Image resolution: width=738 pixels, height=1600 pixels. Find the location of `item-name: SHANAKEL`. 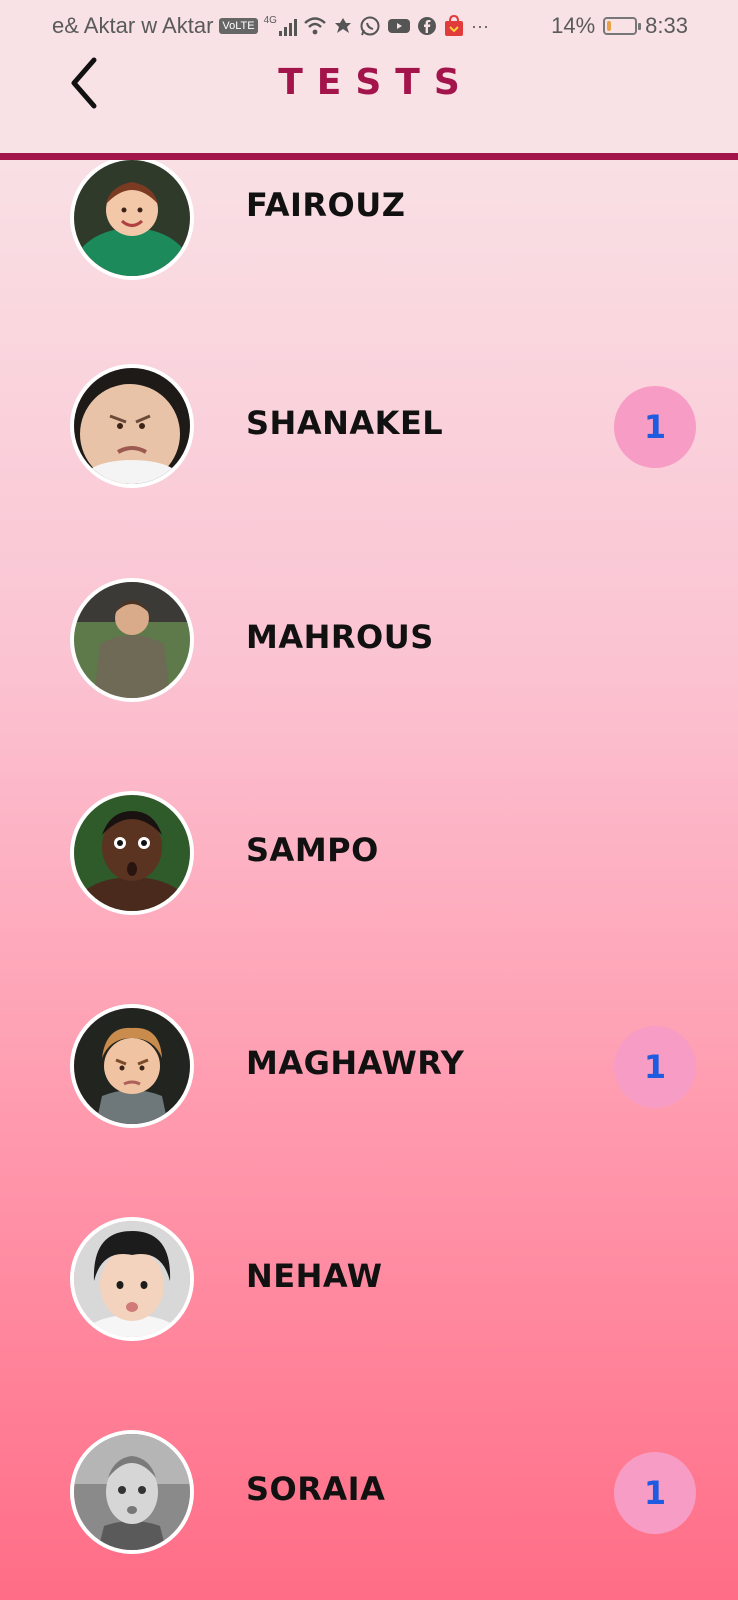

item-name: SHANAKEL is located at coordinates (345, 423).